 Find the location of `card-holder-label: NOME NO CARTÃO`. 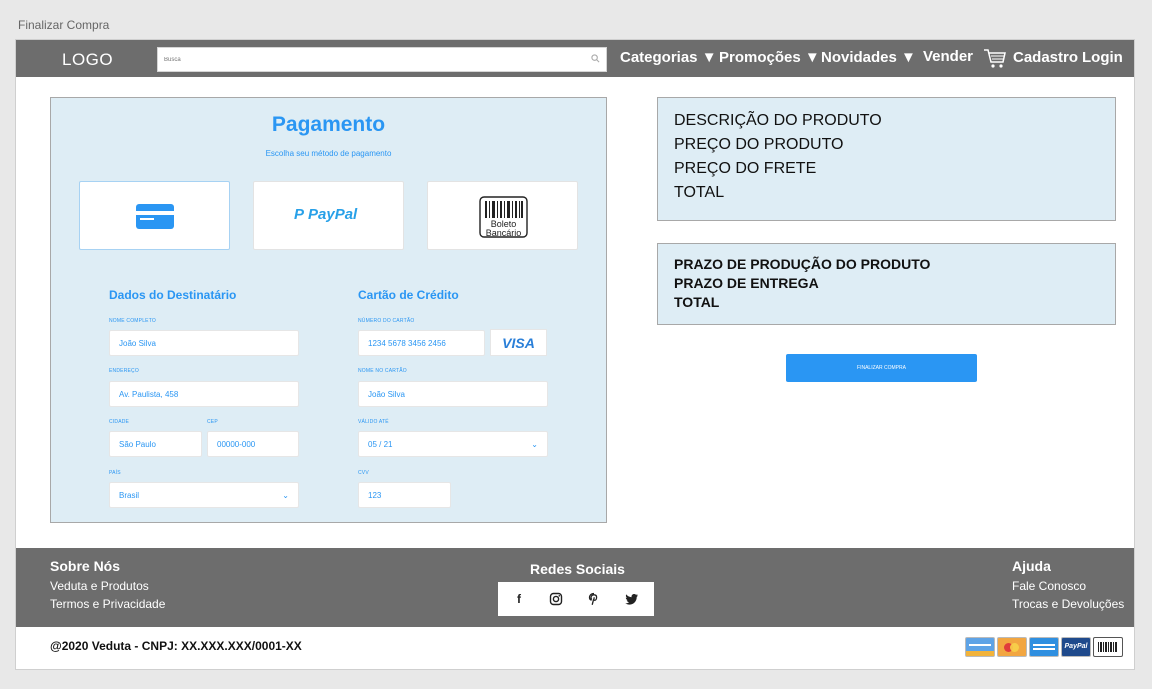

card-holder-label: NOME NO CARTÃO is located at coordinates (382, 371).